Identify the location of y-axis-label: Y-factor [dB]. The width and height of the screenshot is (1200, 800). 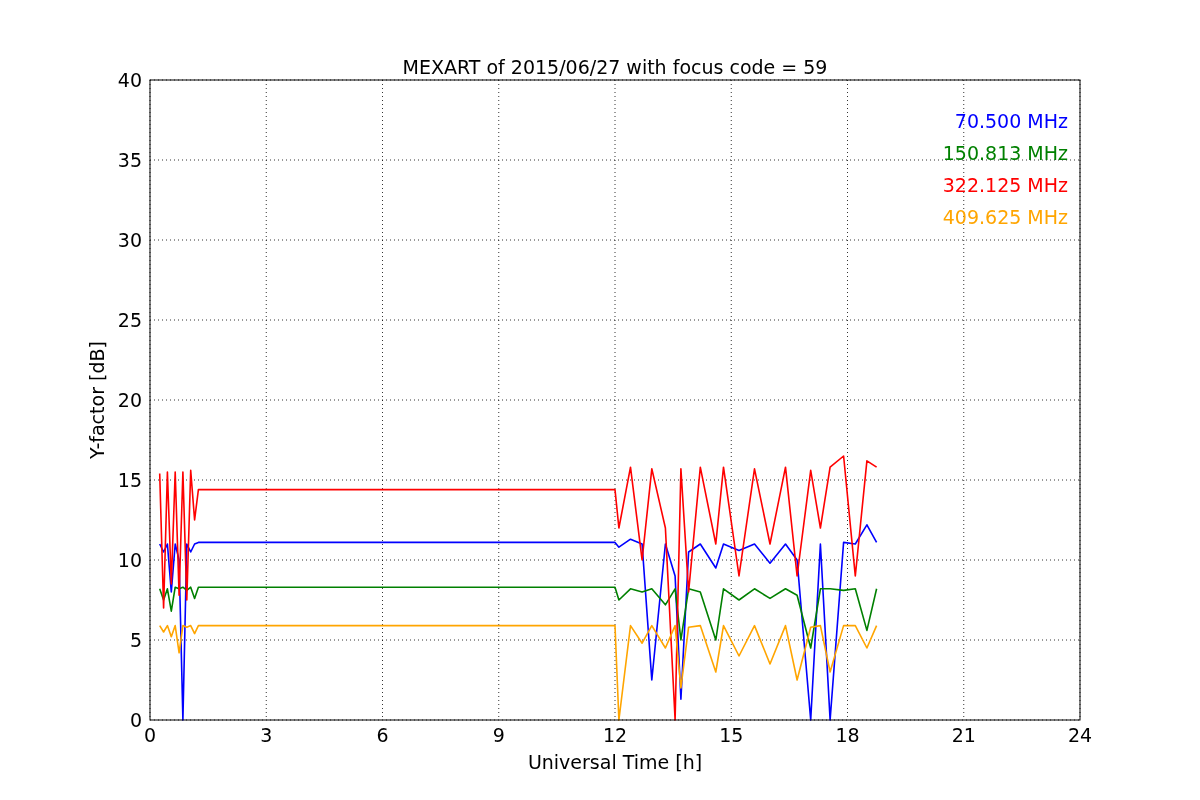
(97, 400).